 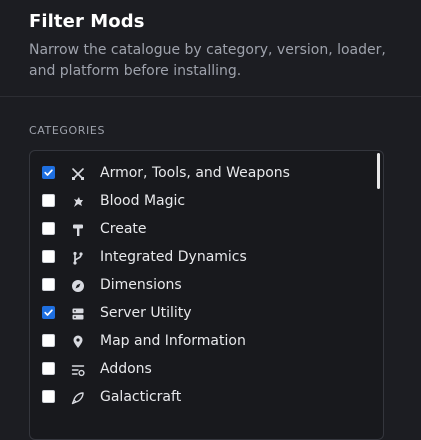 What do you see at coordinates (78, 341) in the screenshot?
I see `map-pin-icon` at bounding box center [78, 341].